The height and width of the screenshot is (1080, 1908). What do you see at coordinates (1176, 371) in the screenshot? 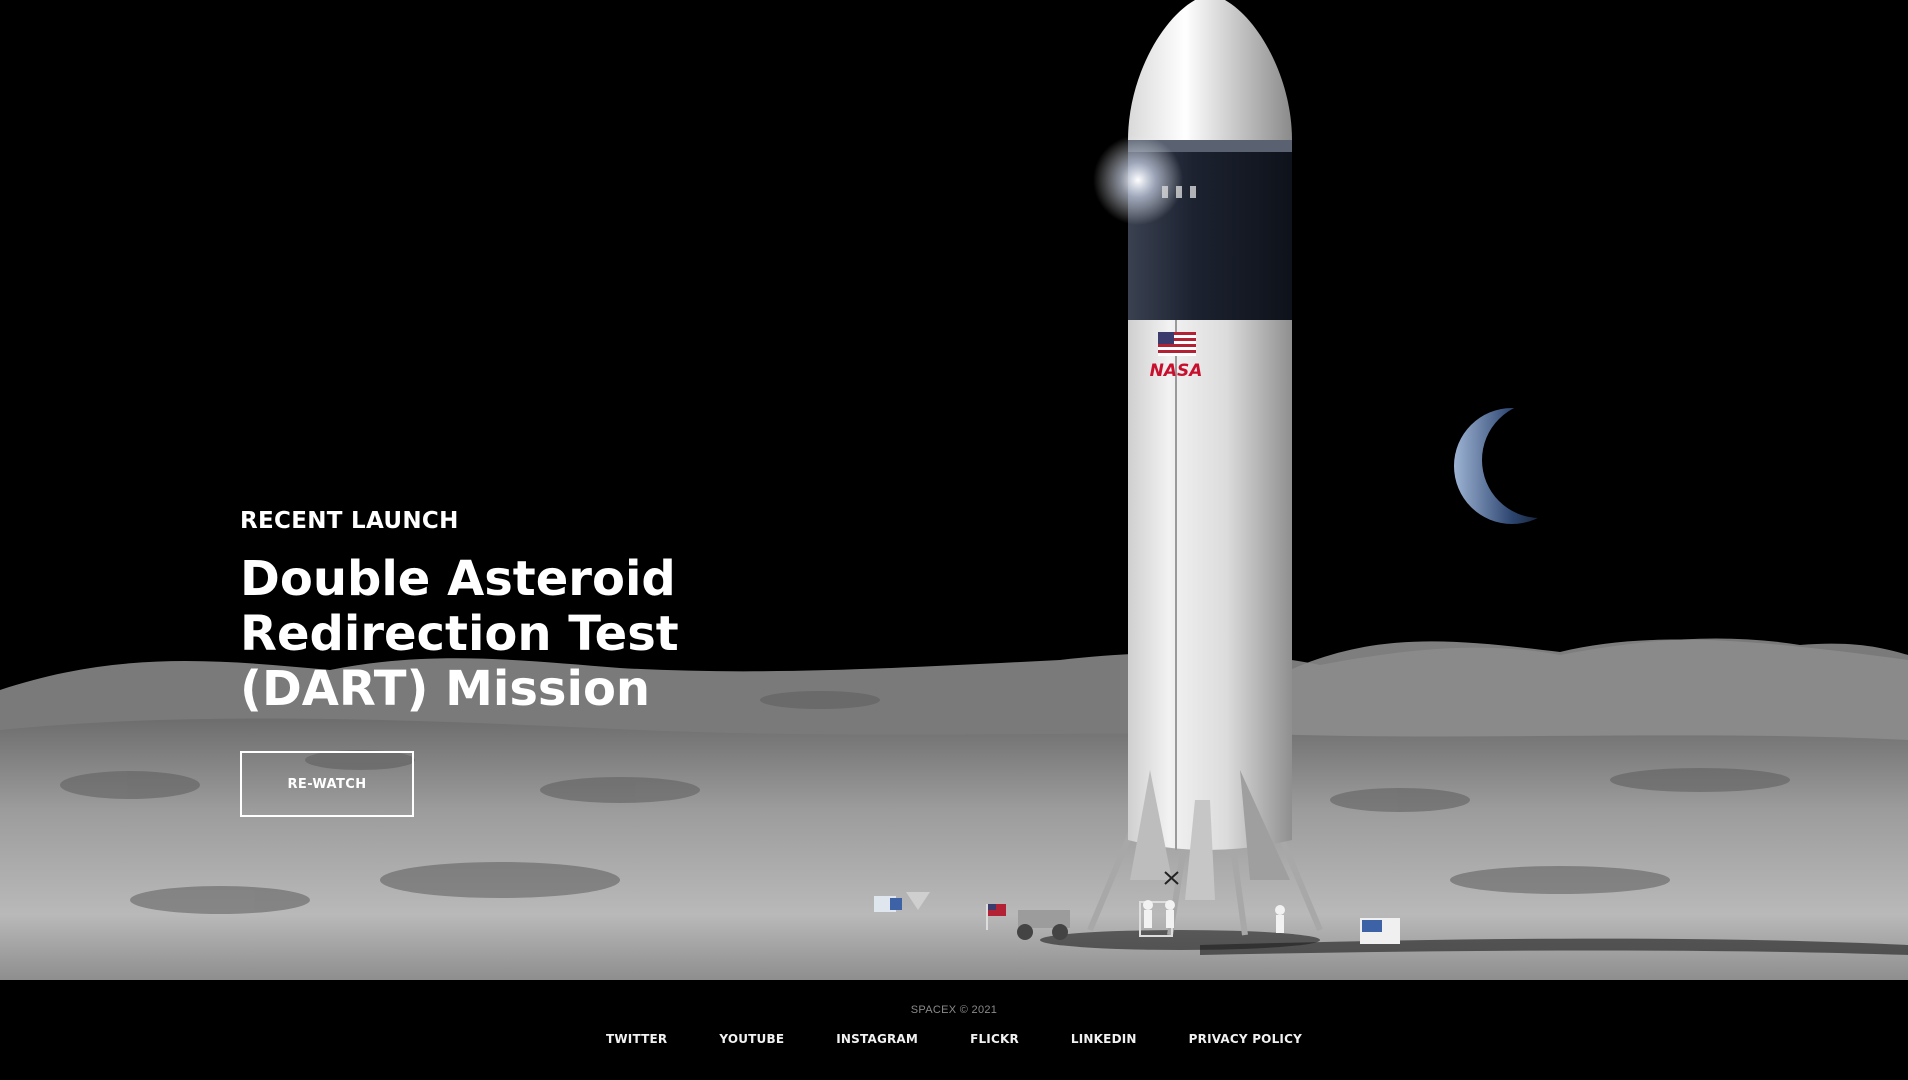
I see `nasa-logo: NASA` at bounding box center [1176, 371].